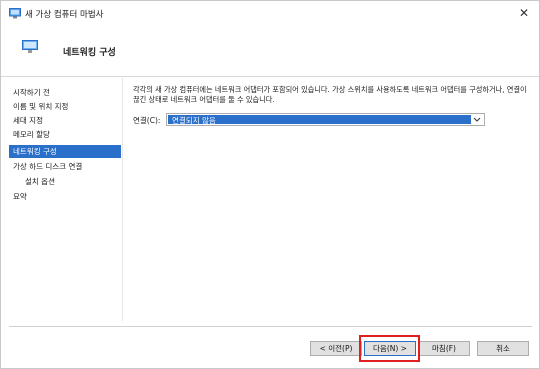  I want to click on hyper-v-window-icon, so click(15, 14).